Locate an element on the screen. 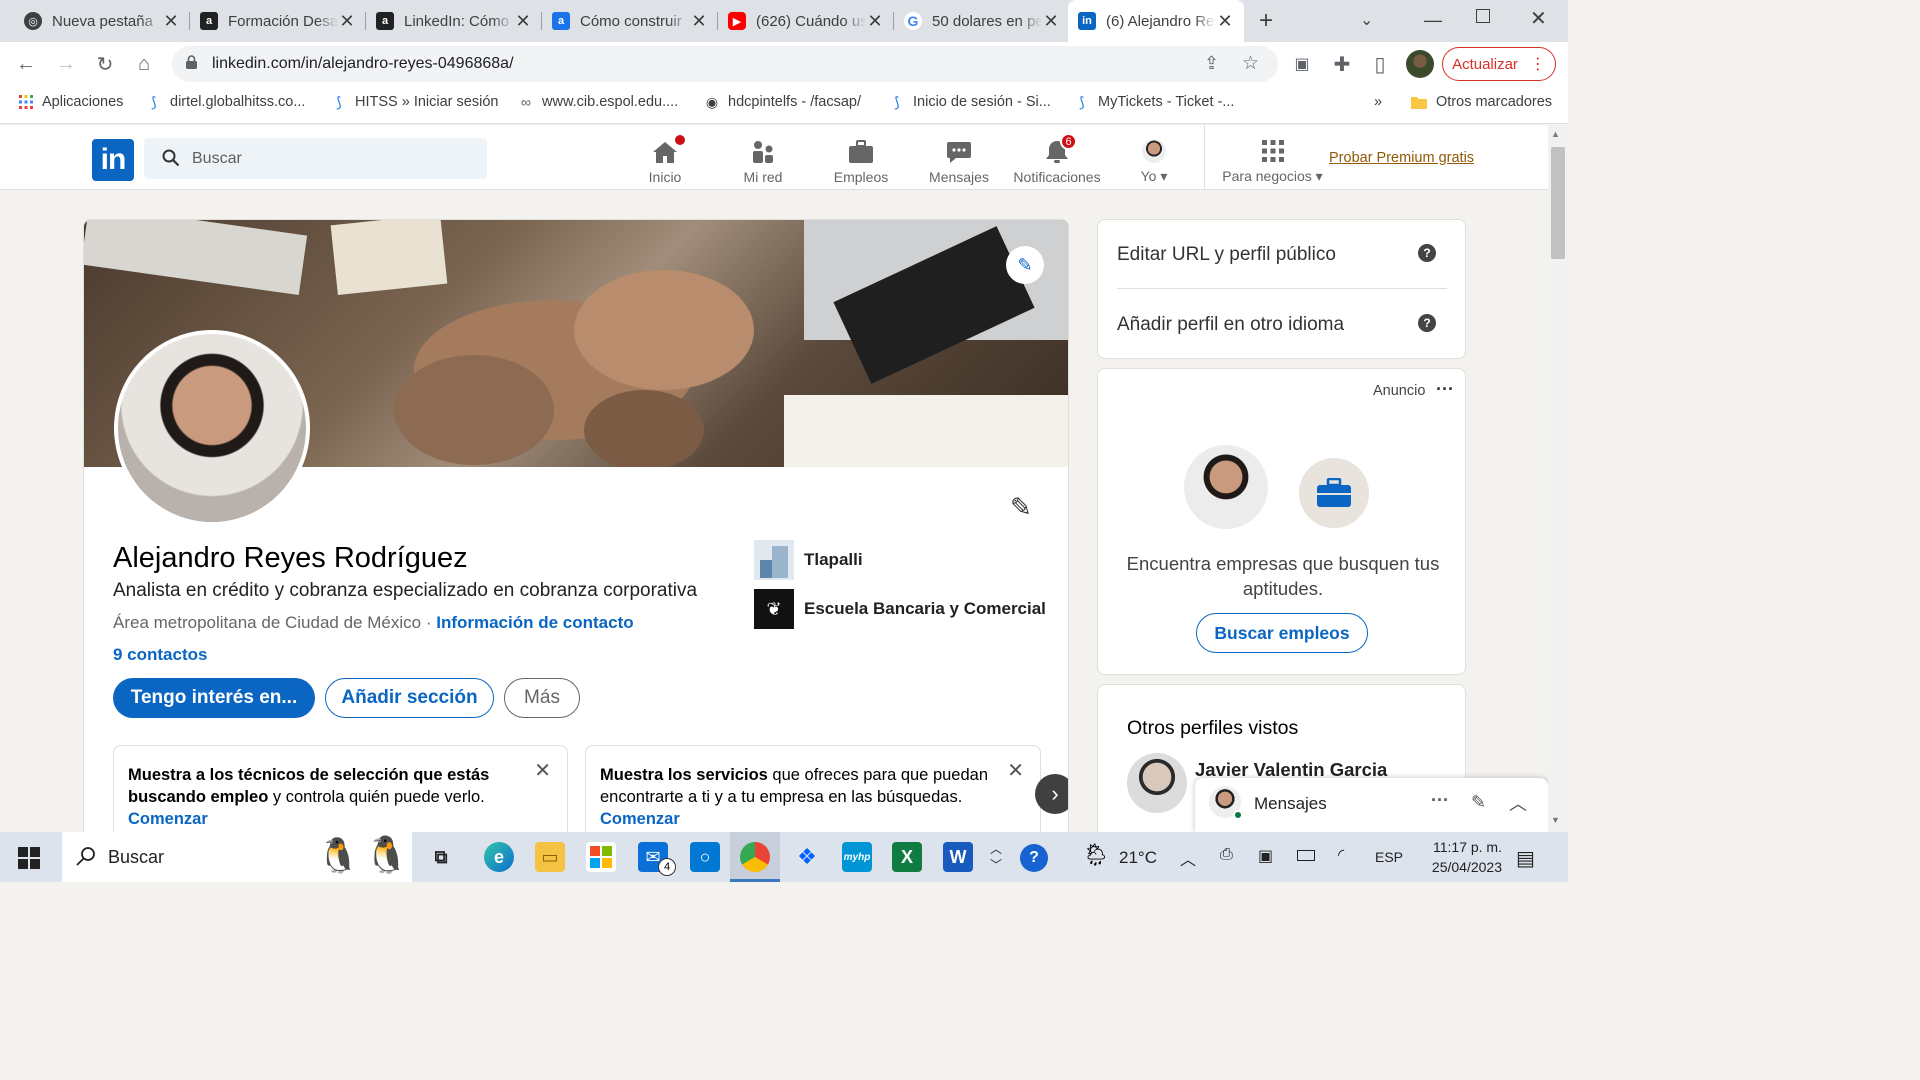 This screenshot has width=1920, height=1080. browser-tab: ▶ (626) Cuándo usar ✕ is located at coordinates (806, 21).